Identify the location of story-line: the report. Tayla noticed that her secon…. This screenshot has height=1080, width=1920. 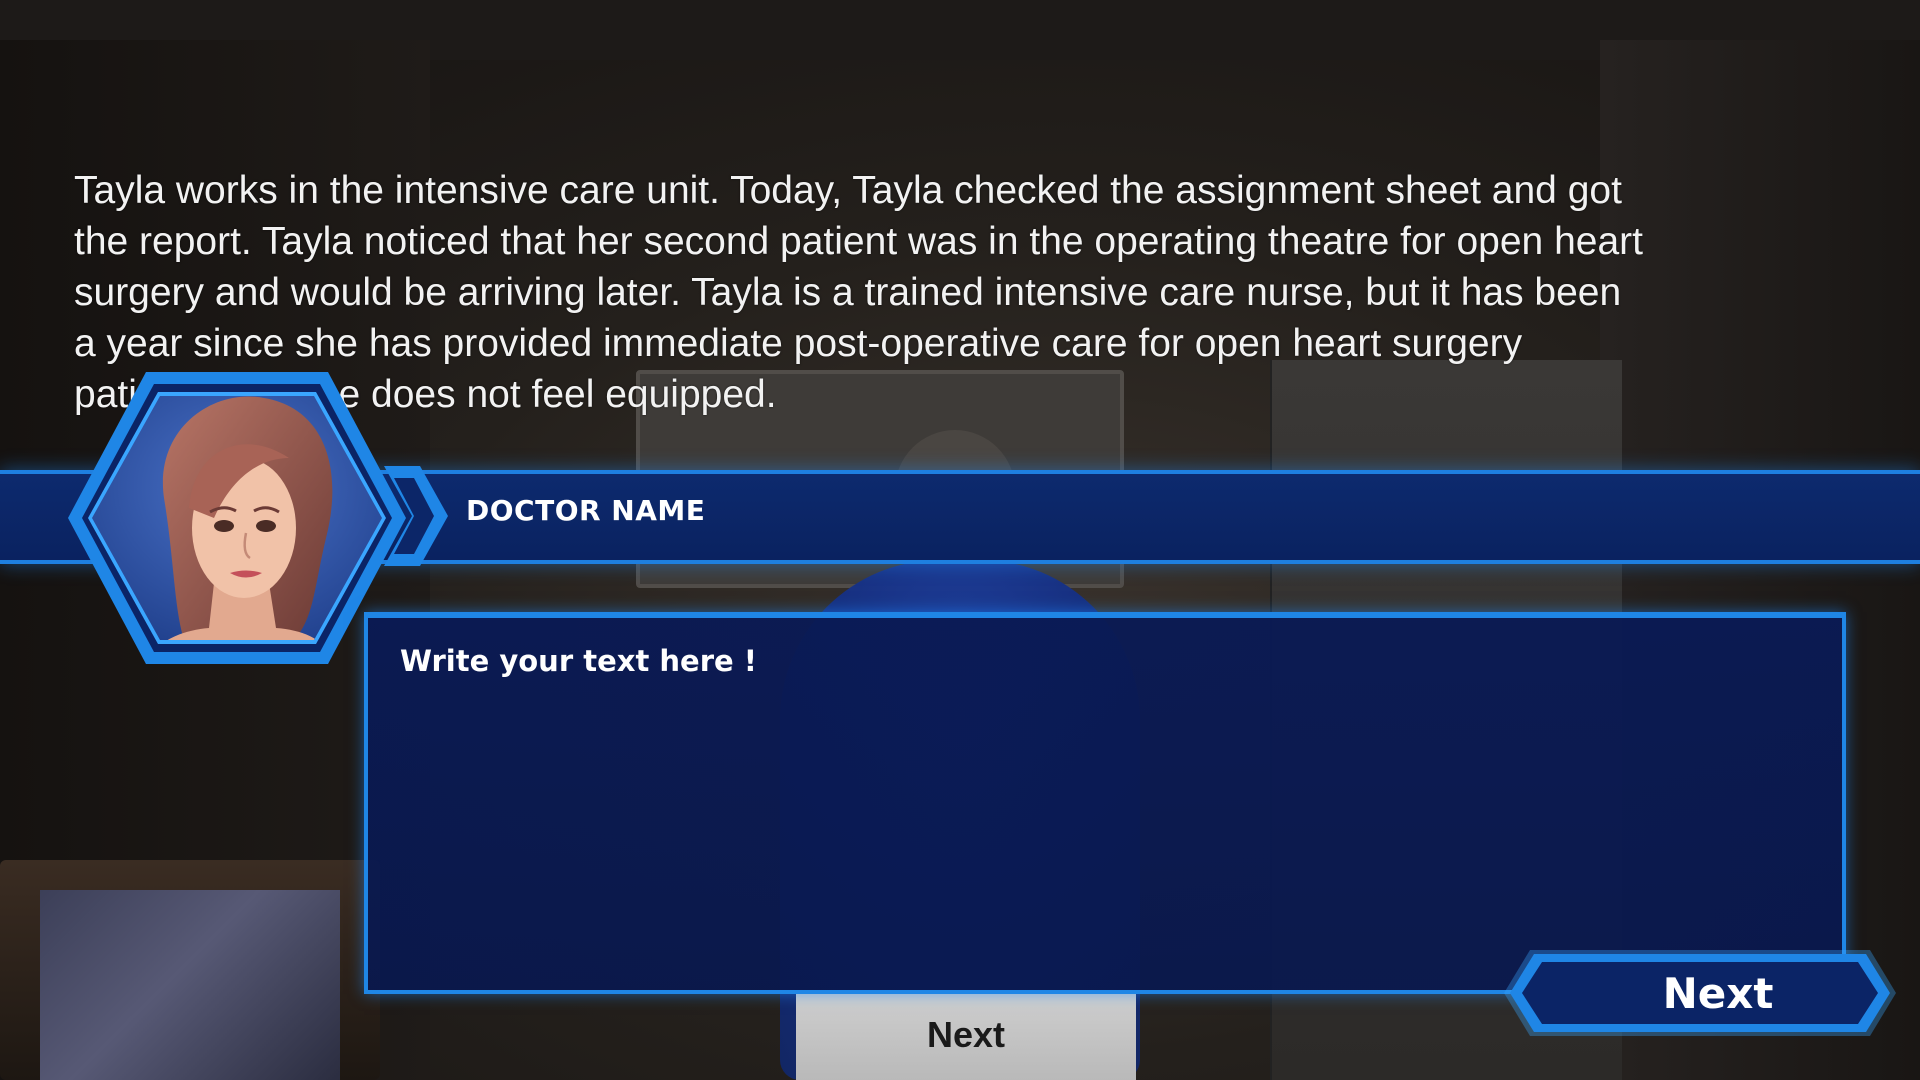
(858, 241).